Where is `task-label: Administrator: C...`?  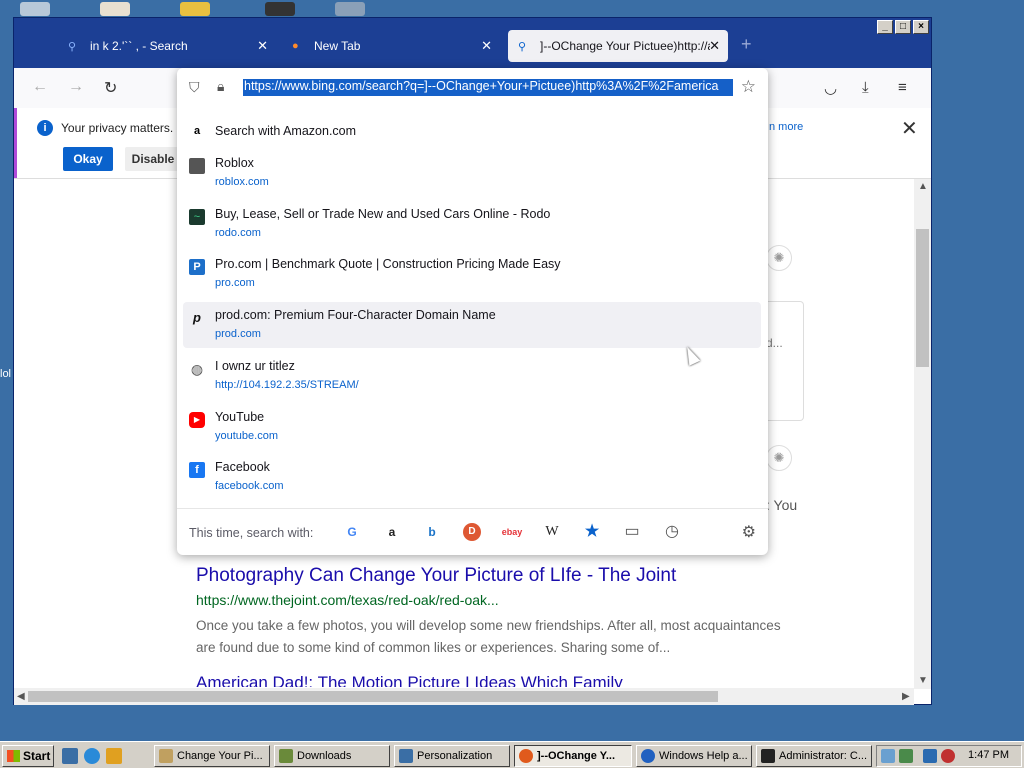
task-label: Administrator: C... is located at coordinates (823, 756).